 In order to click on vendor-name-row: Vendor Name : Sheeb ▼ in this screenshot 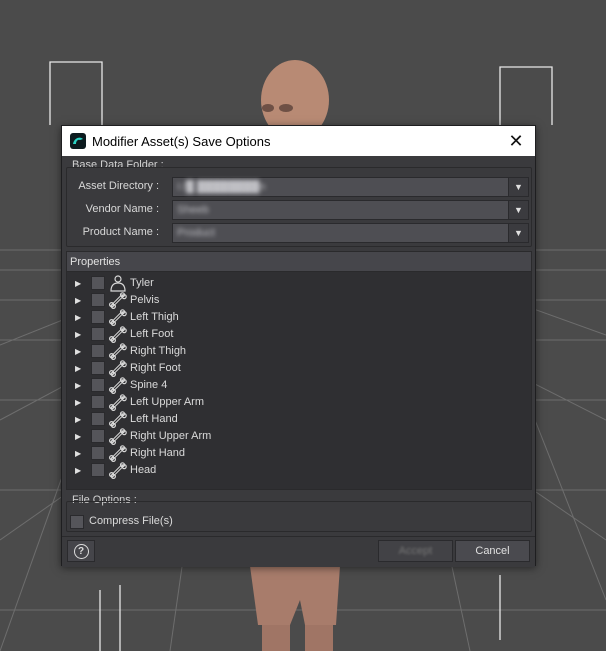, I will do `click(298, 210)`.